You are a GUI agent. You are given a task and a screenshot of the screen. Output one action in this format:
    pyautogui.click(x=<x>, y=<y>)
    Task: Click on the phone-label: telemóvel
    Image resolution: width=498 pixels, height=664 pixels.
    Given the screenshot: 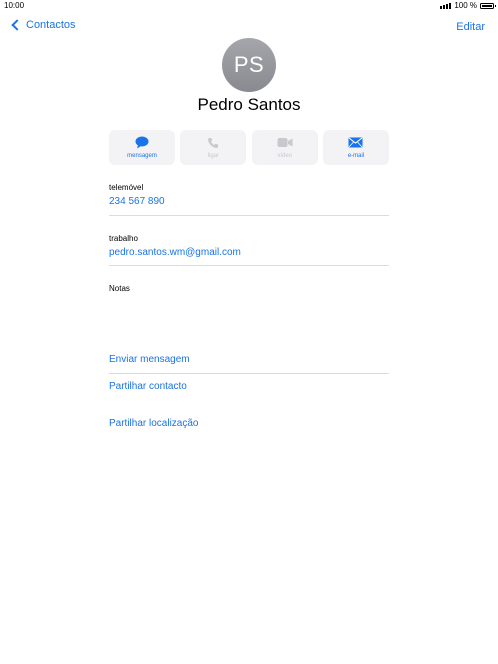 What is the action you would take?
    pyautogui.click(x=126, y=187)
    